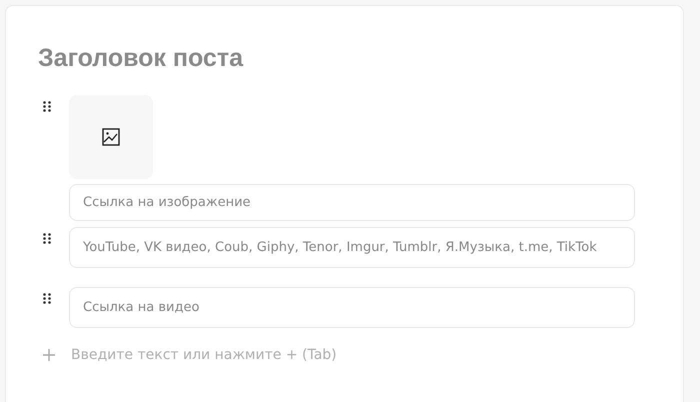 This screenshot has width=700, height=402. I want to click on image-icon, so click(111, 137).